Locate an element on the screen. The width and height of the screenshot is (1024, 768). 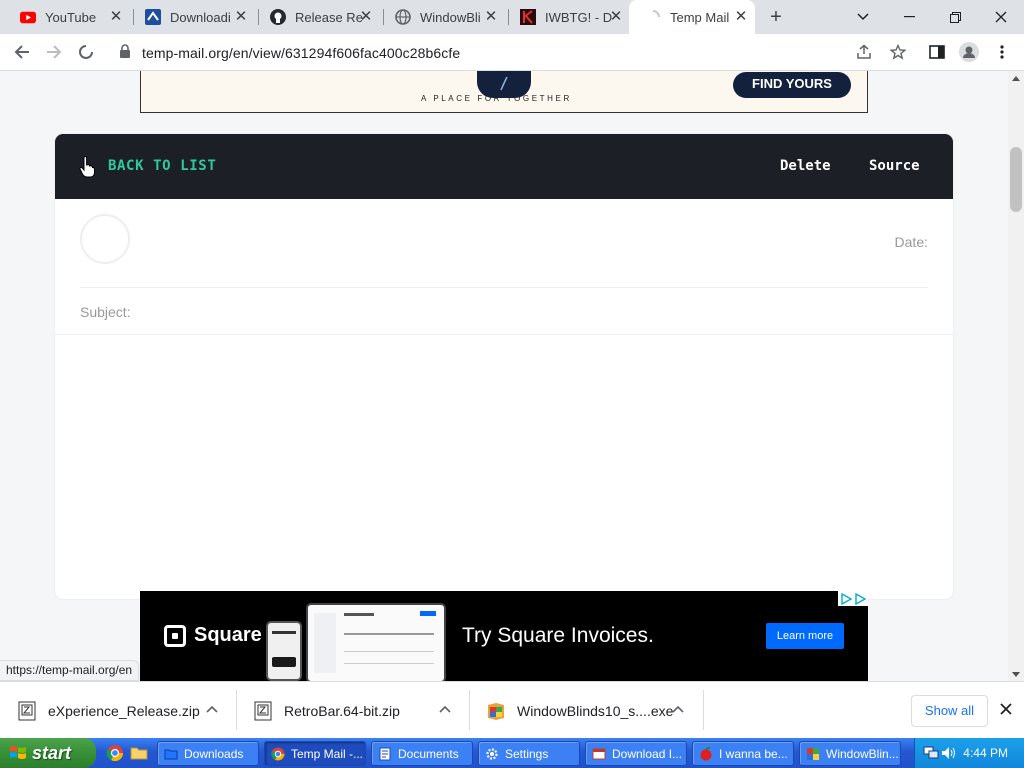
download-site-icon is located at coordinates (153, 17).